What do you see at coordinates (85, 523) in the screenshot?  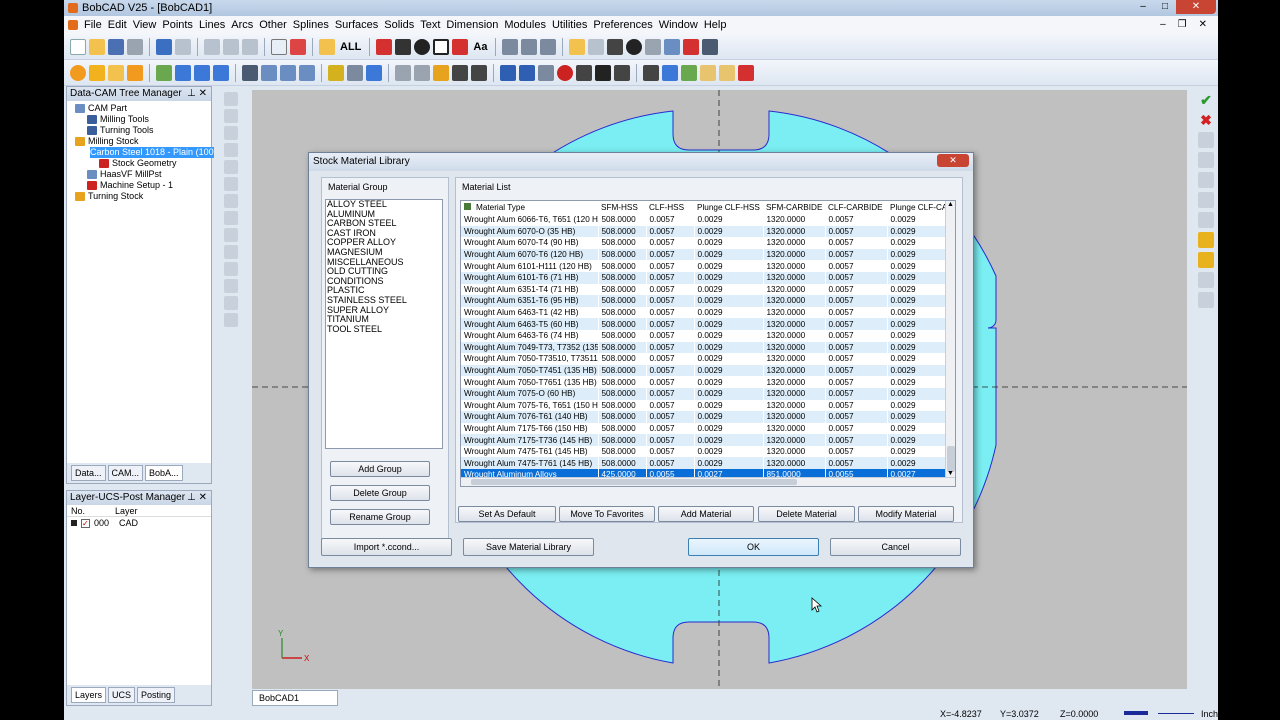 I see `layer-visible-checkbox: ✓` at bounding box center [85, 523].